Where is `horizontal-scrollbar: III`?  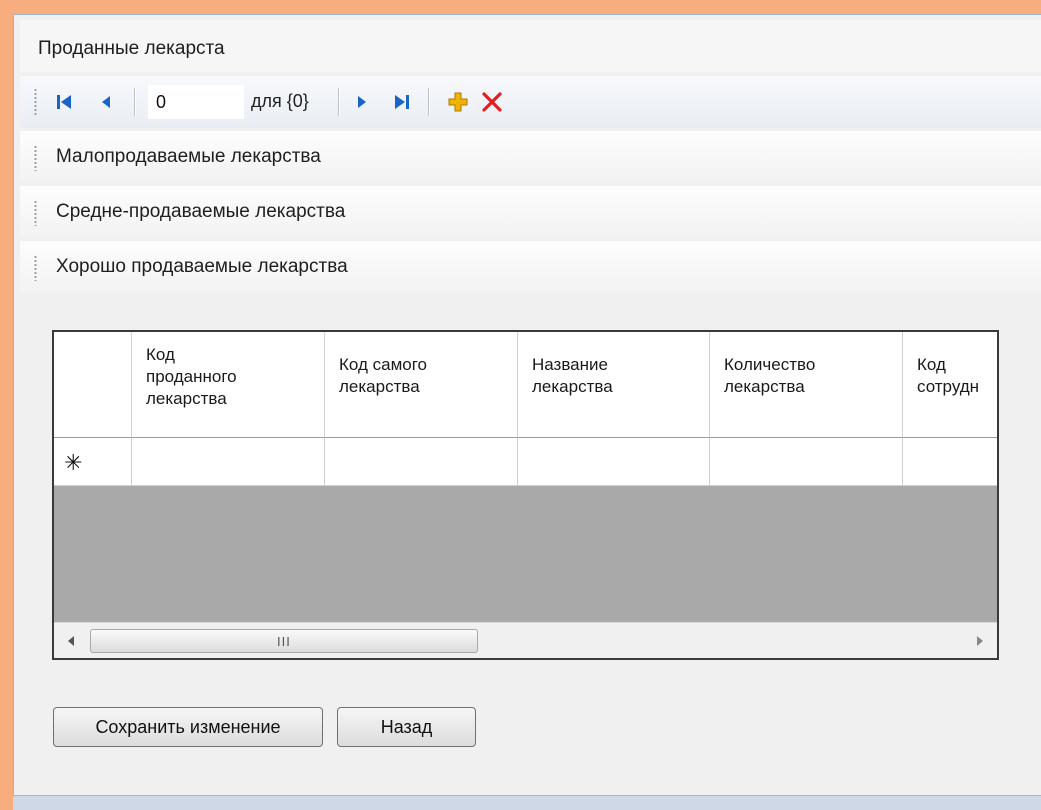
horizontal-scrollbar: III is located at coordinates (525, 640).